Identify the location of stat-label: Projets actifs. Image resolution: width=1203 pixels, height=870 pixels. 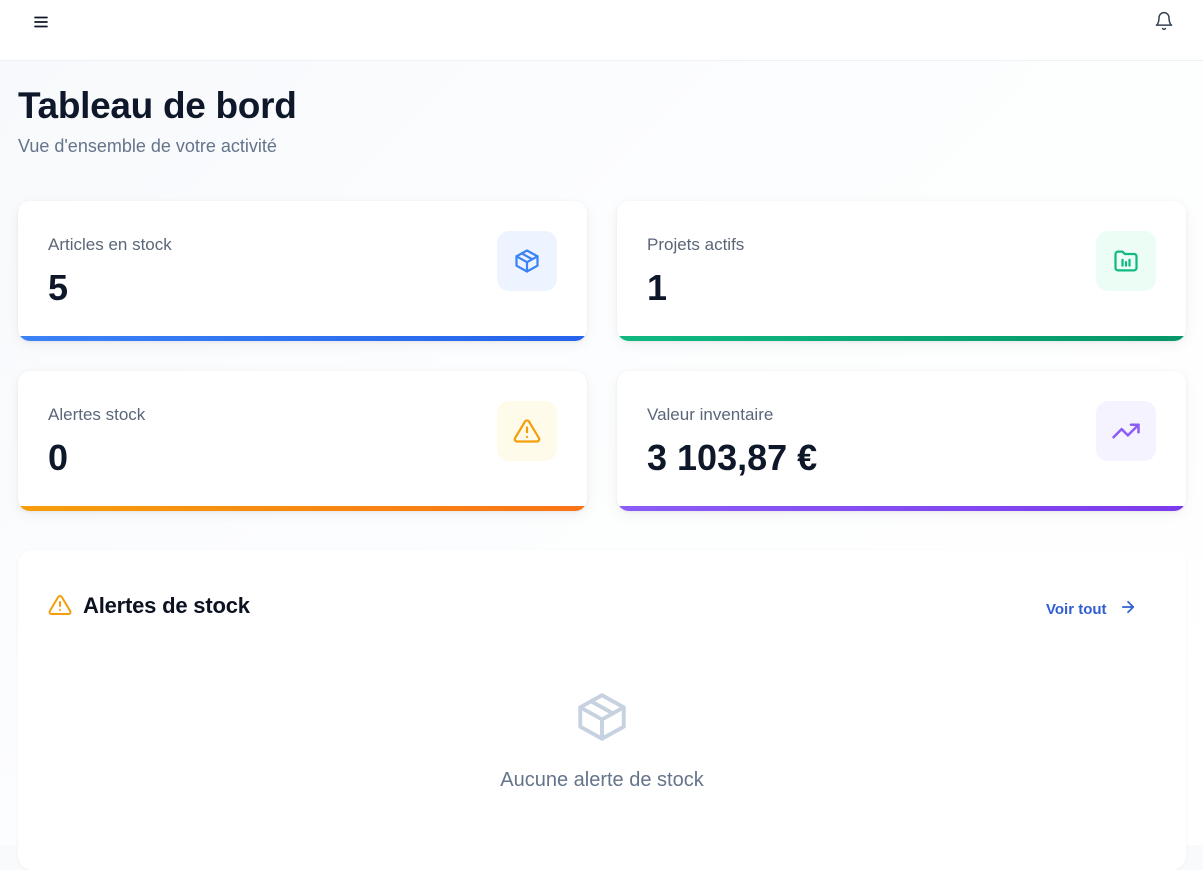
(696, 244).